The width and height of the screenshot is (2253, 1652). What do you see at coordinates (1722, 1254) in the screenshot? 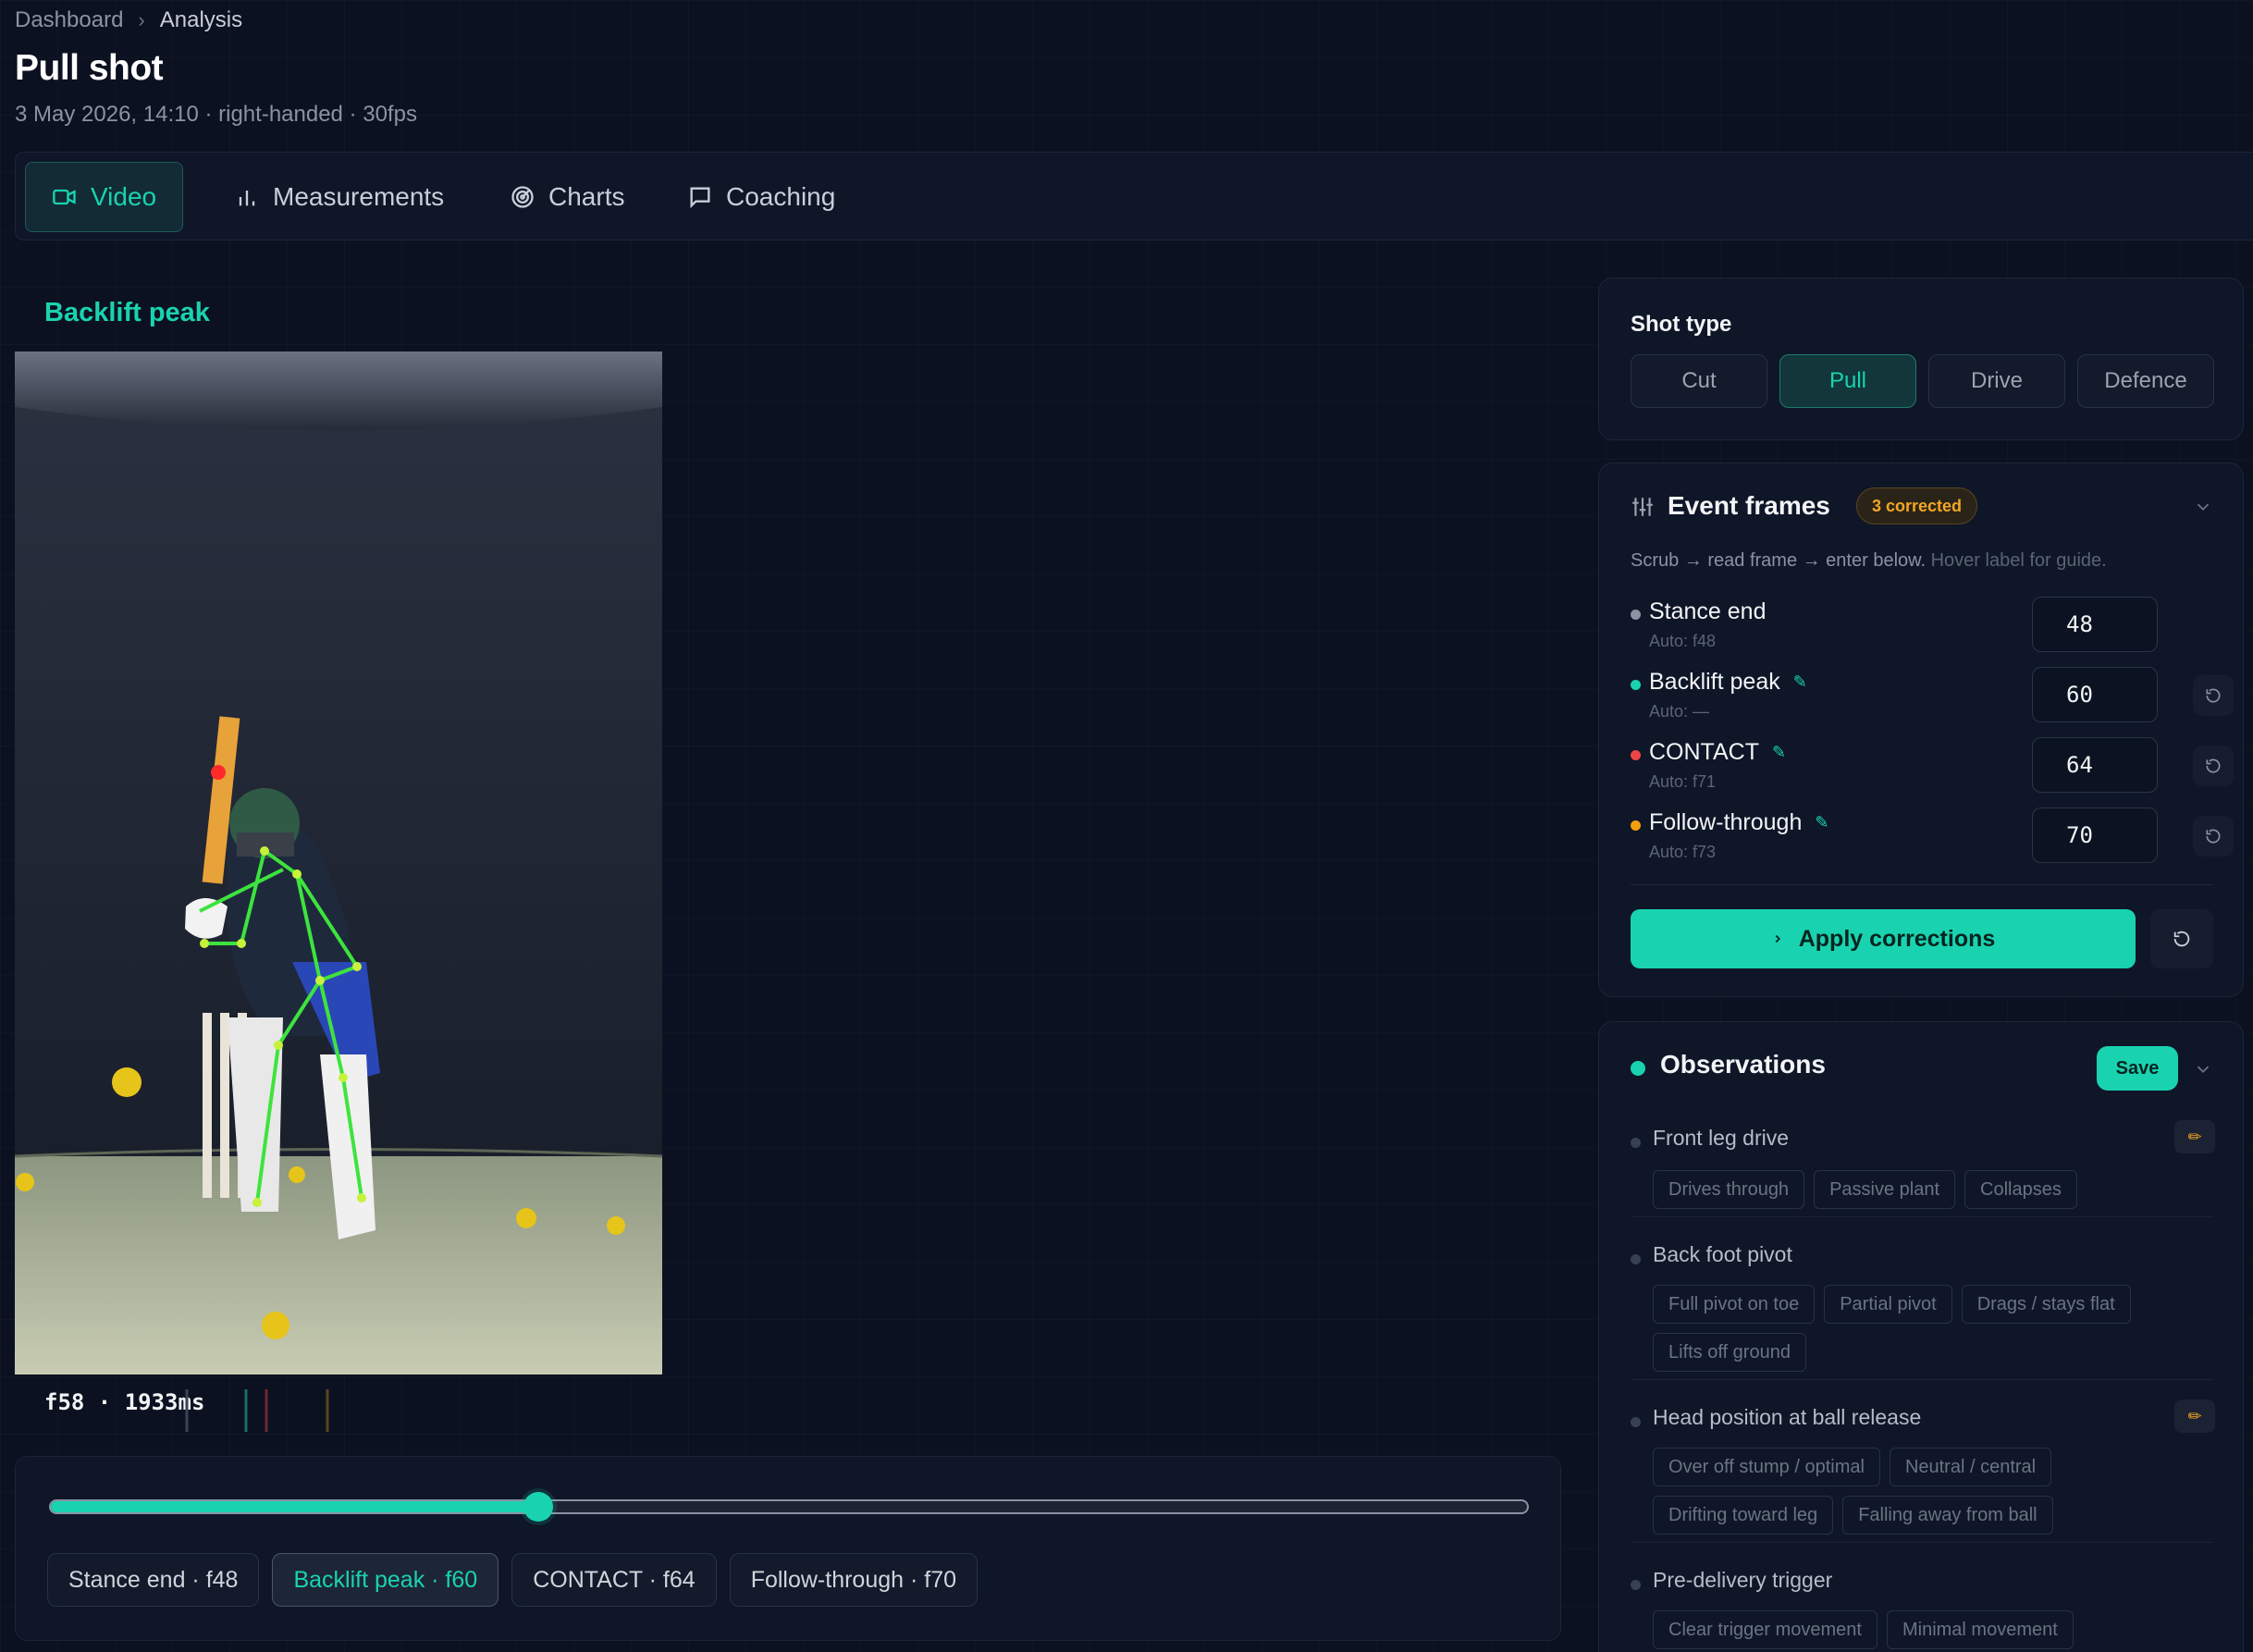
I see `observation-label: Back foot pivot` at bounding box center [1722, 1254].